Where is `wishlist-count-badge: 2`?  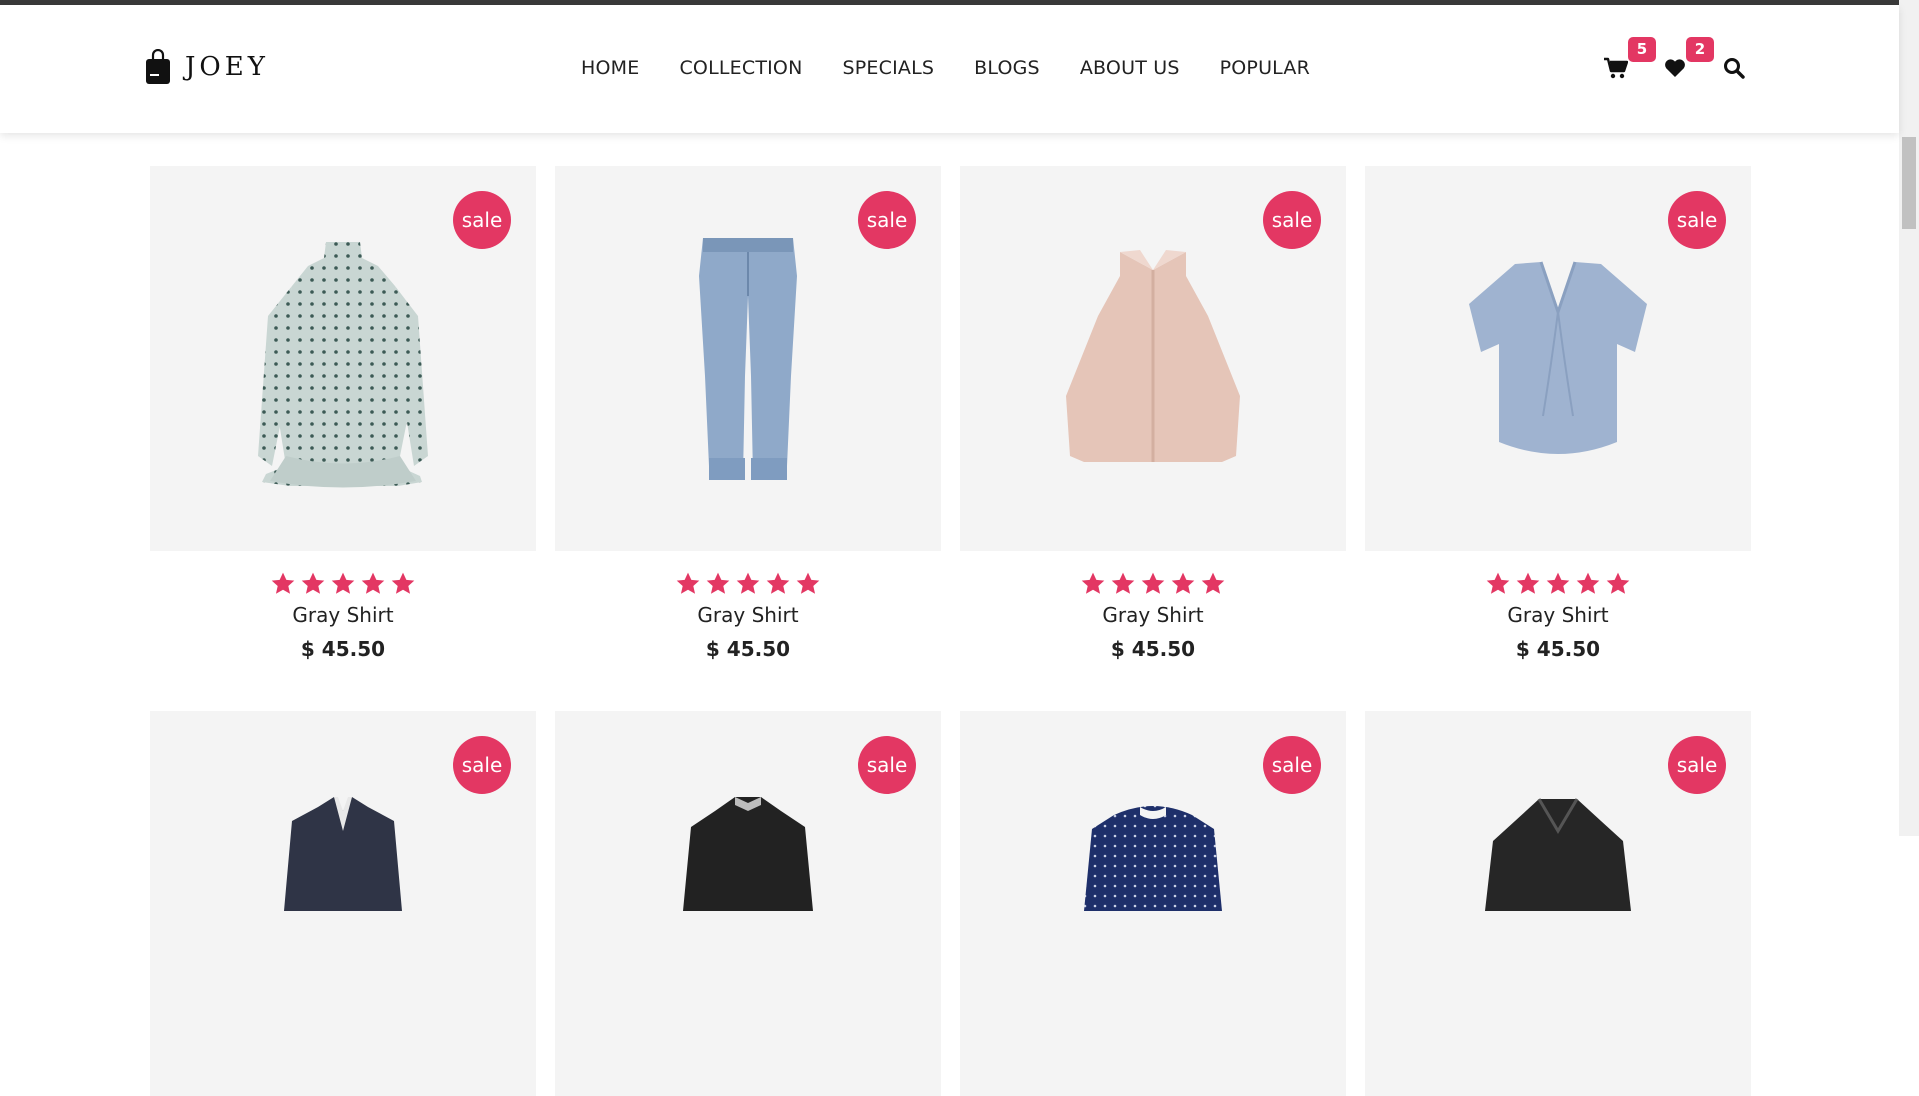
wishlist-count-badge: 2 is located at coordinates (1700, 49).